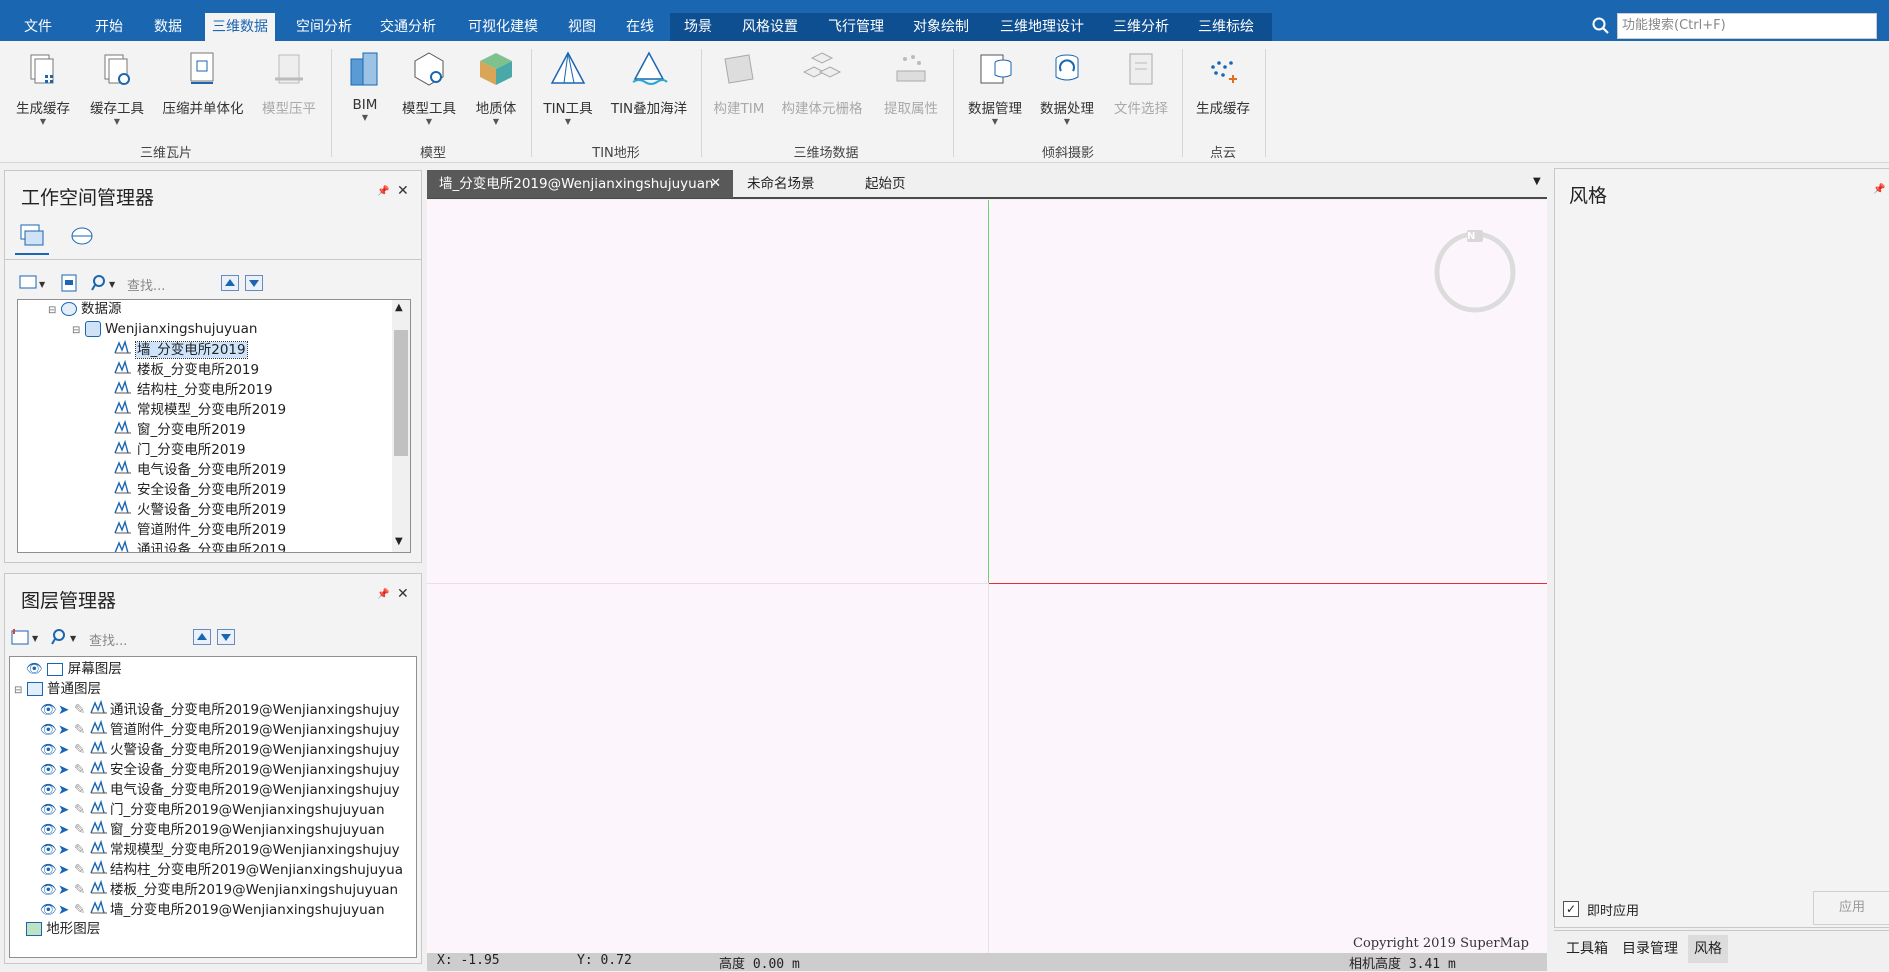 The image size is (1889, 972). I want to click on tree-item-dataset: 窗_分变电所2019, so click(180, 428).